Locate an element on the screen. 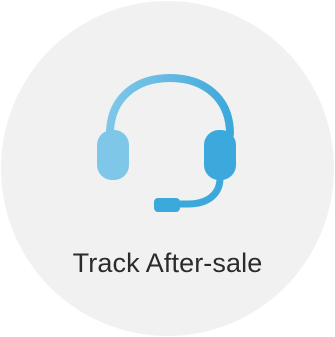 The height and width of the screenshot is (337, 335). tile-label: Track After-sale is located at coordinates (167, 263).